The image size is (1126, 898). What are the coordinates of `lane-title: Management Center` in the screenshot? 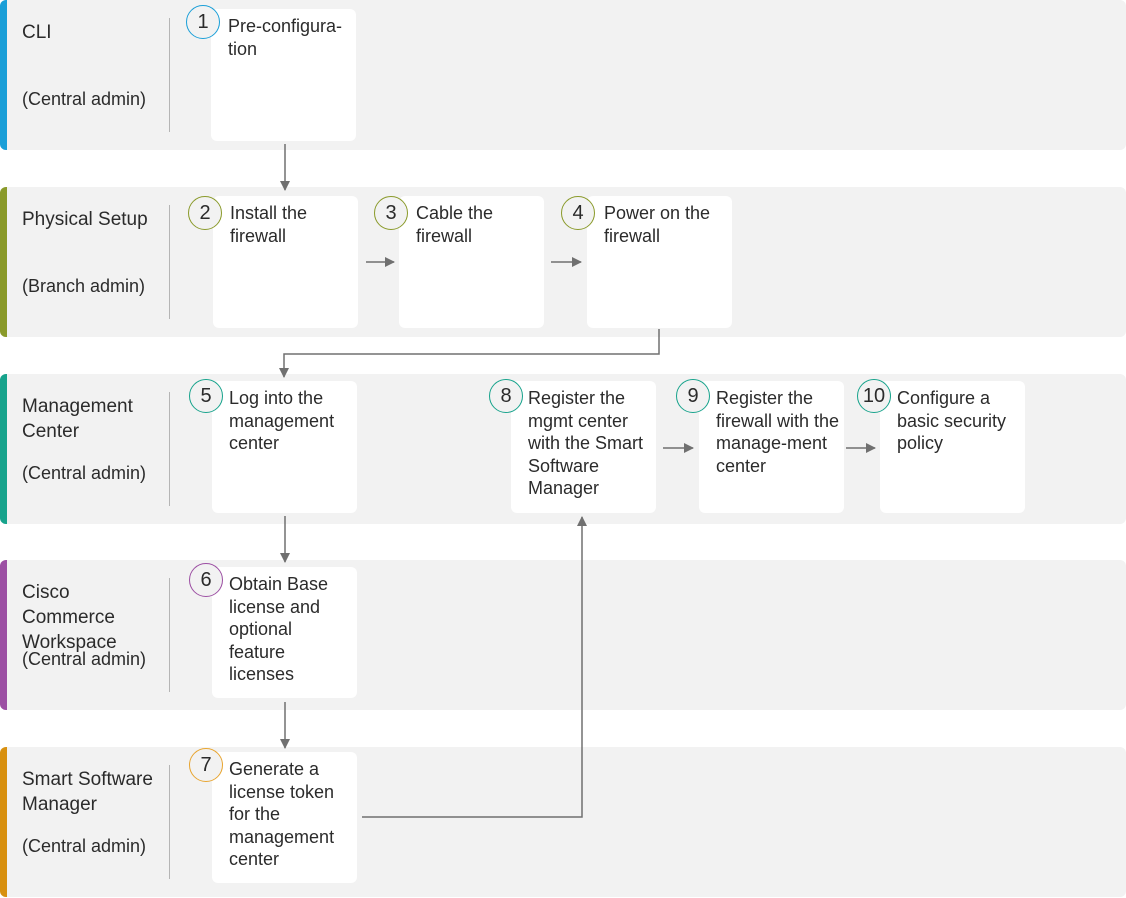 It's located at (77, 419).